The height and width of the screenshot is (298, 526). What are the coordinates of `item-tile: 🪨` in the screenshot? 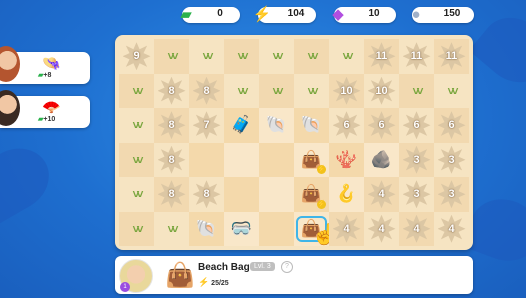 It's located at (381, 159).